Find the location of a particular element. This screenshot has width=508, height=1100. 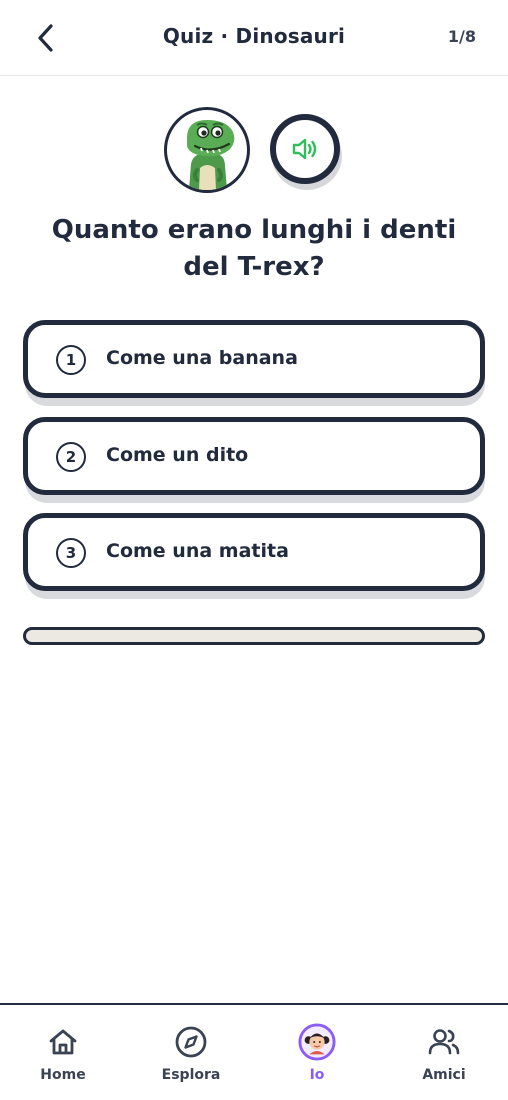

nav-item-me: Io is located at coordinates (317, 1053).